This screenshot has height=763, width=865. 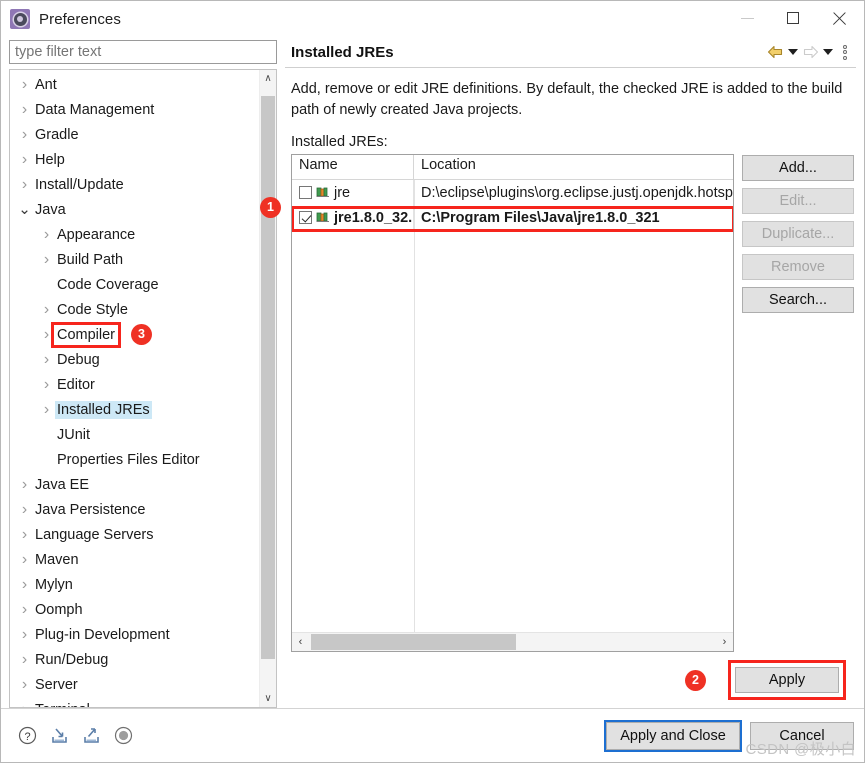 I want to click on sidebar-item-label: Code Coverage, so click(x=108, y=284).